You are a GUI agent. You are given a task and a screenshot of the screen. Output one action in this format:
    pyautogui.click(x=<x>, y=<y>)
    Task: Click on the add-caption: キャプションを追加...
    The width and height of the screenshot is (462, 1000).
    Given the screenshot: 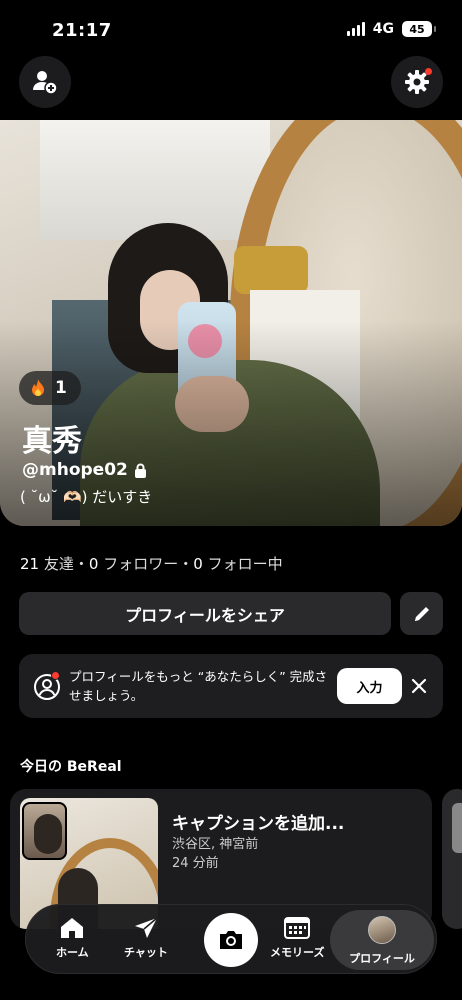 What is the action you would take?
    pyautogui.click(x=258, y=821)
    